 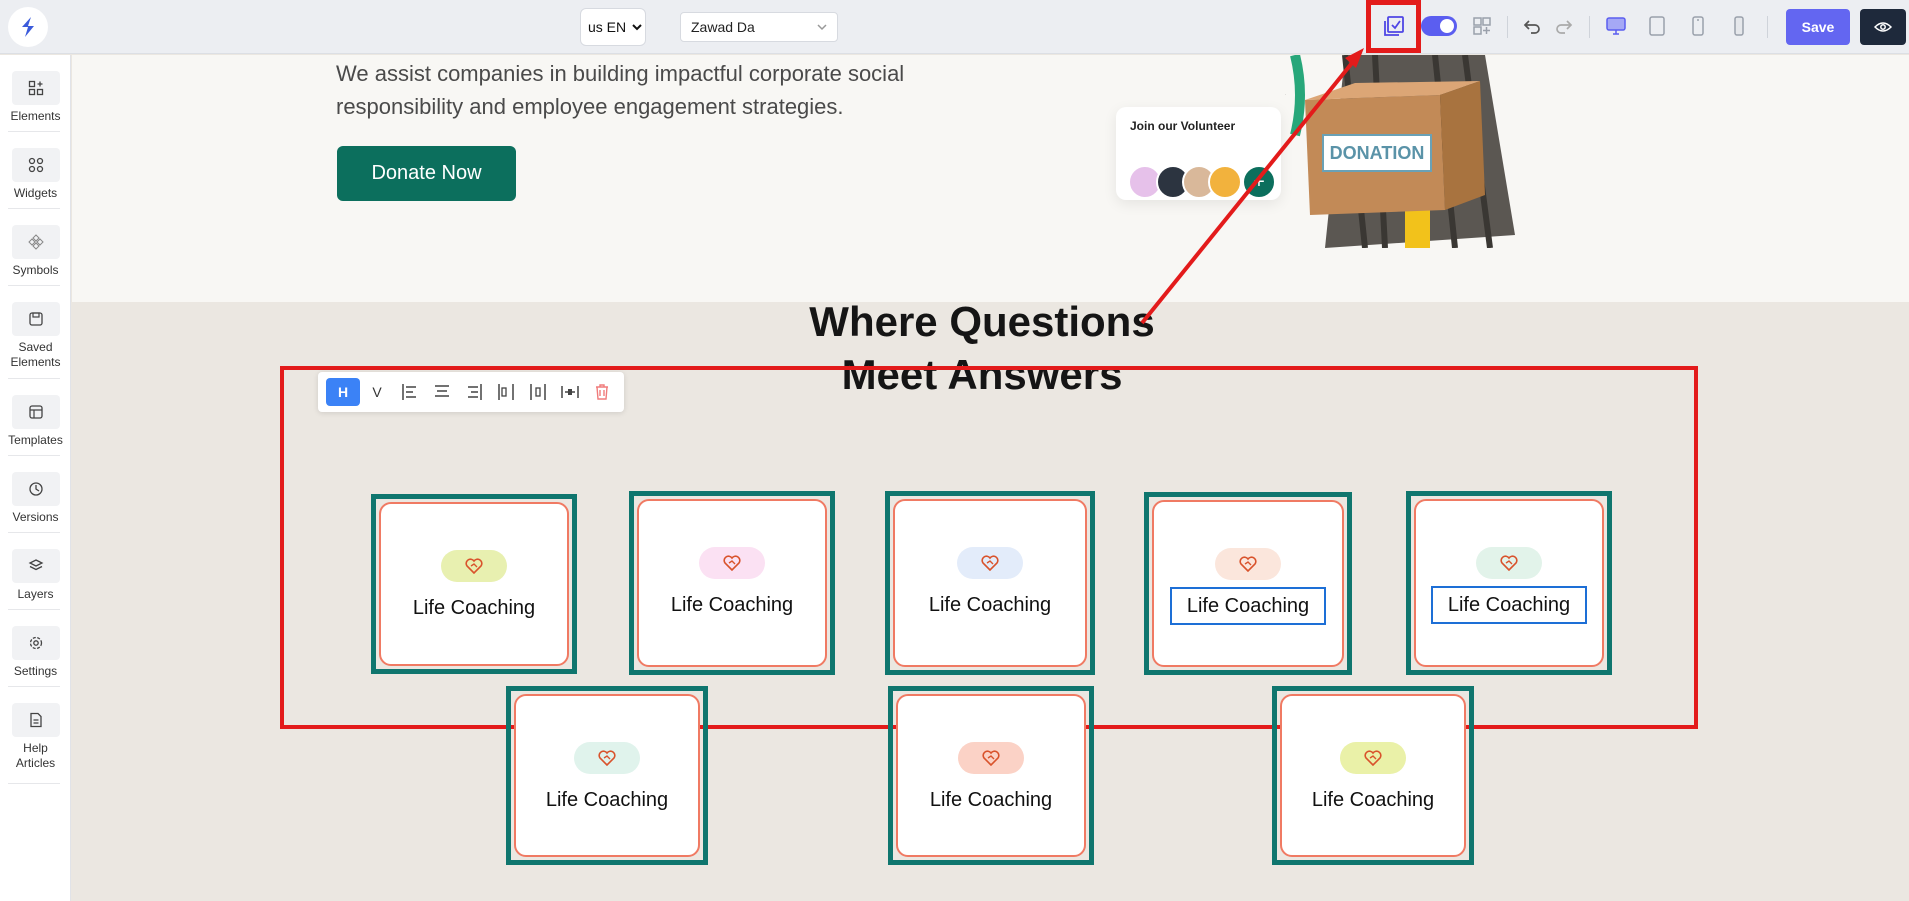 I want to click on tablet-landscape-icon, so click(x=1657, y=26).